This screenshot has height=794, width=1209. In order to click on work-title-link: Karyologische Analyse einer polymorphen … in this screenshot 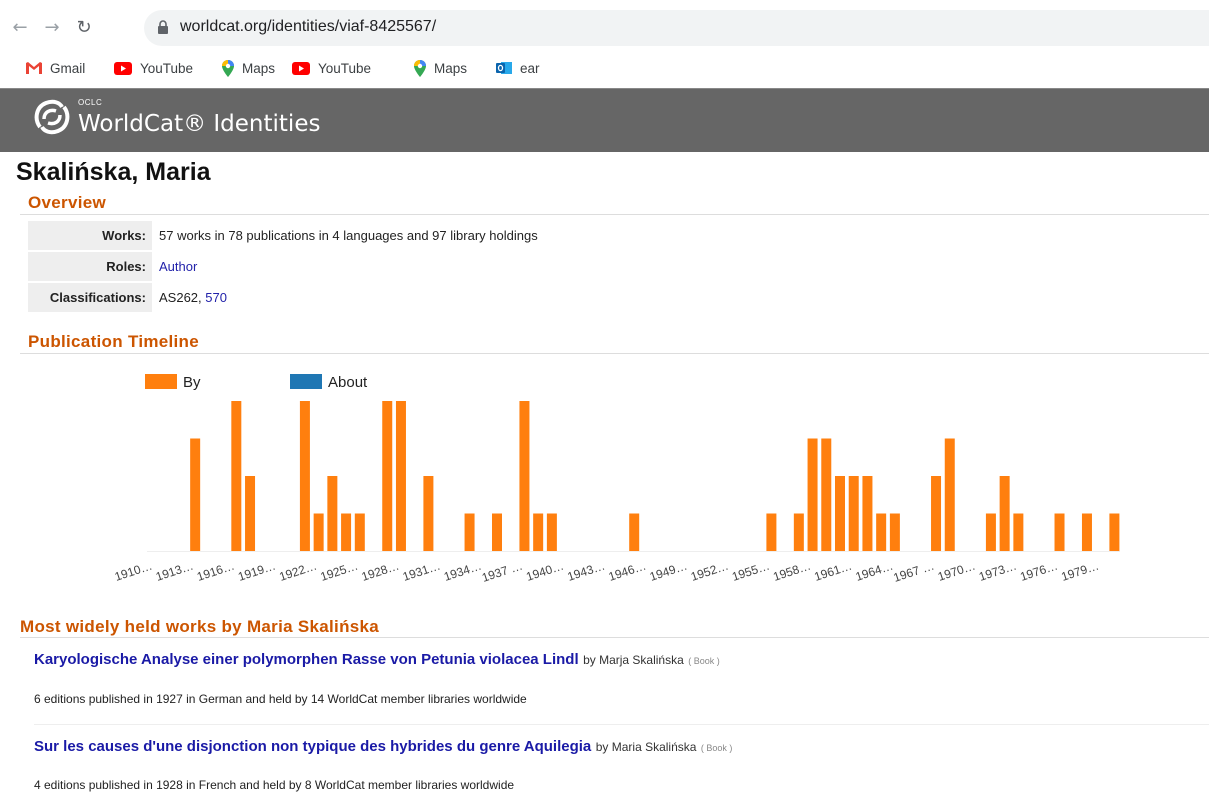, I will do `click(306, 659)`.